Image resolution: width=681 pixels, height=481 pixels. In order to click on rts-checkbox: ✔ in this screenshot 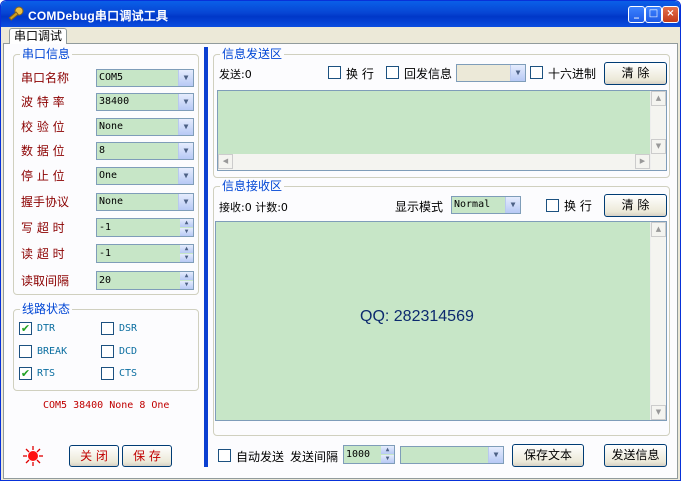, I will do `click(25, 373)`.